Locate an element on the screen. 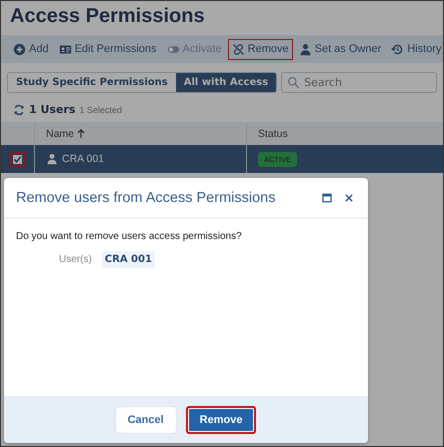  toolbar-button: Add is located at coordinates (31, 49).